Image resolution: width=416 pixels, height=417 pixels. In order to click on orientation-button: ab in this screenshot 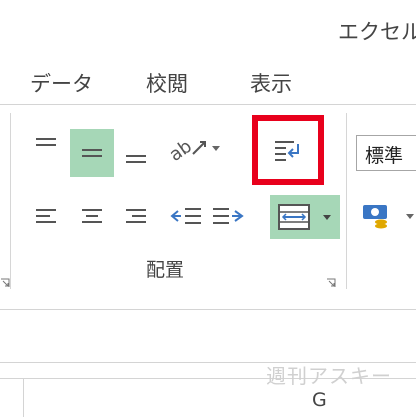, I will do `click(195, 149)`.